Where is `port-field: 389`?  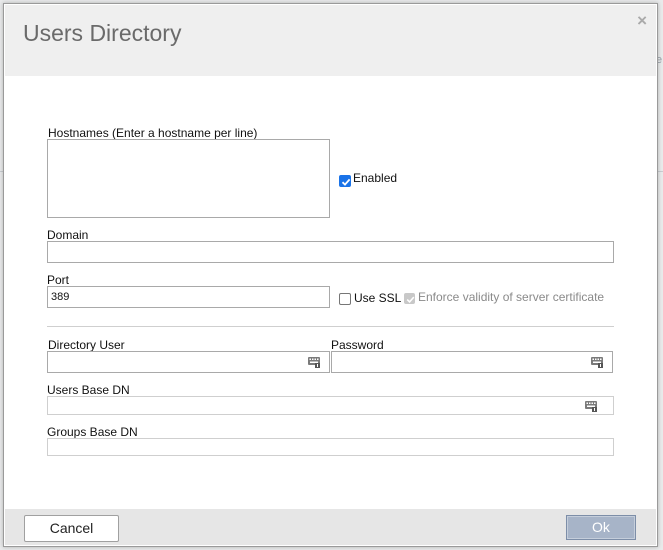
port-field: 389 is located at coordinates (188, 297).